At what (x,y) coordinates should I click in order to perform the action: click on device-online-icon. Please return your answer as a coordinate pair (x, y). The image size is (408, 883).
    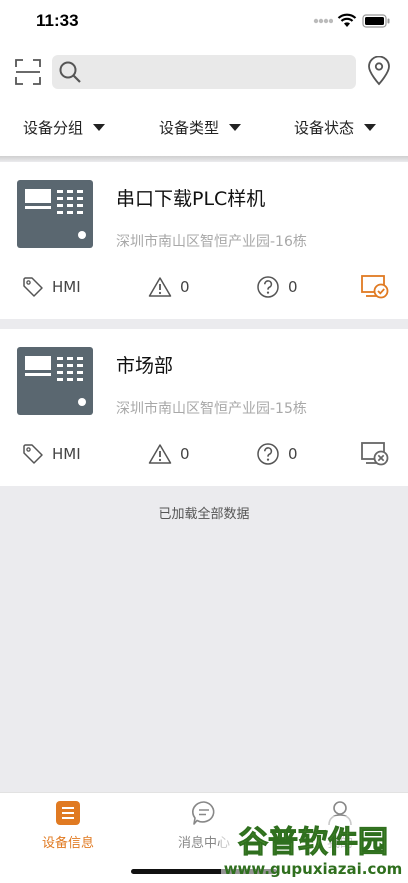
    Looking at the image, I should click on (375, 287).